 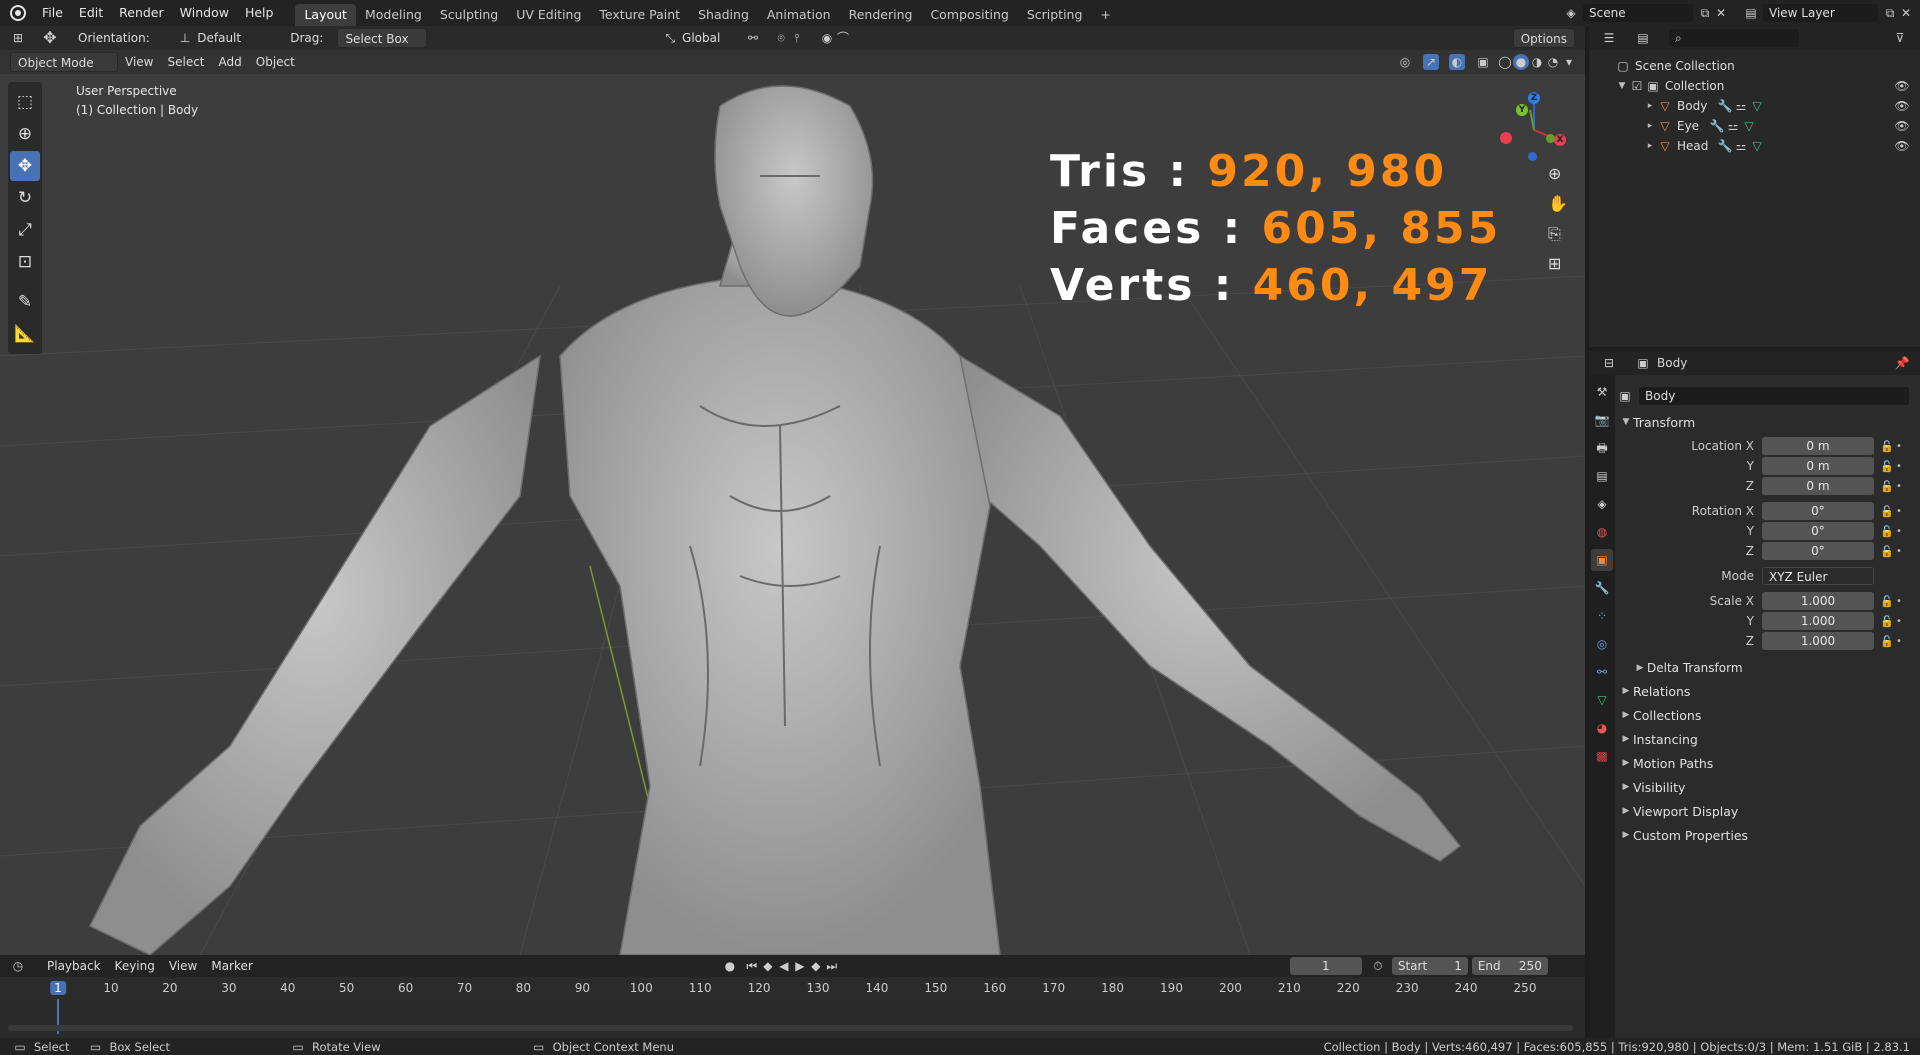 What do you see at coordinates (235, 38) in the screenshot?
I see `orientation-dropdown: Default` at bounding box center [235, 38].